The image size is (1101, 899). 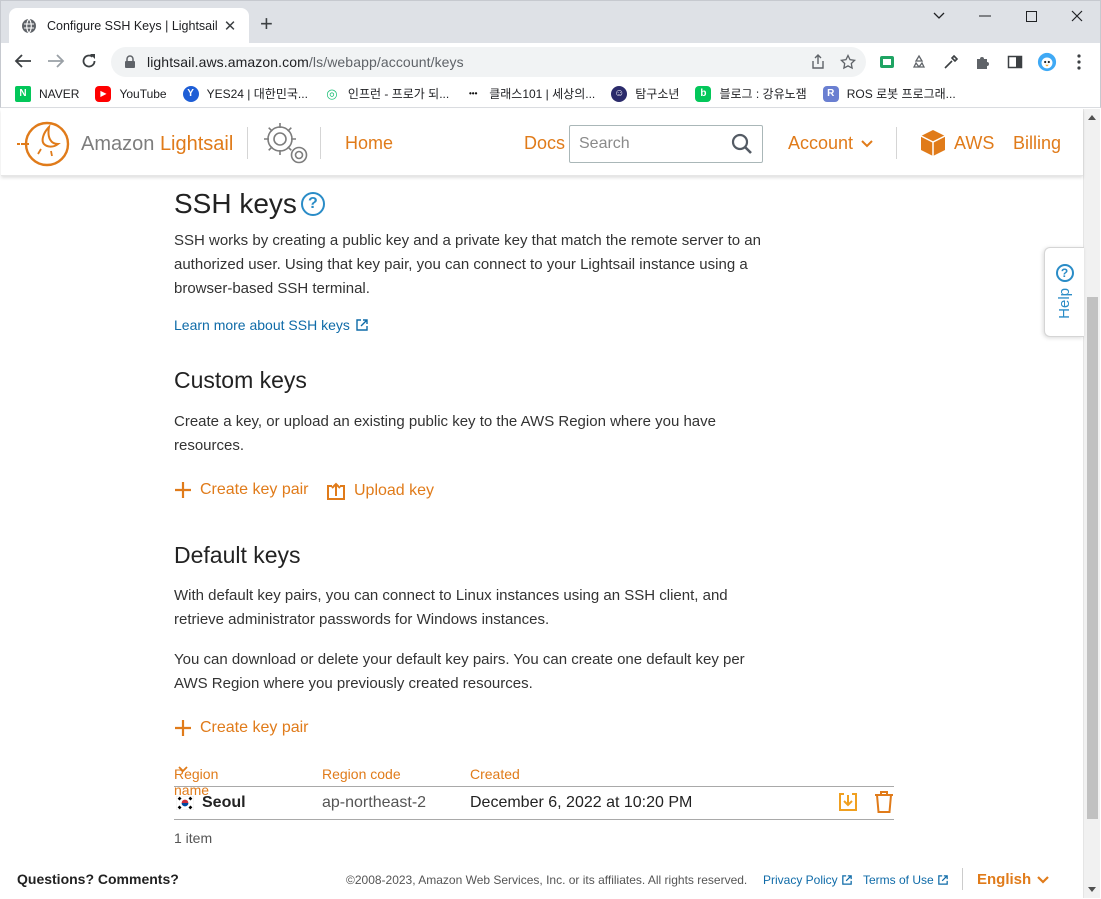 I want to click on recycle-icon, so click(x=919, y=62).